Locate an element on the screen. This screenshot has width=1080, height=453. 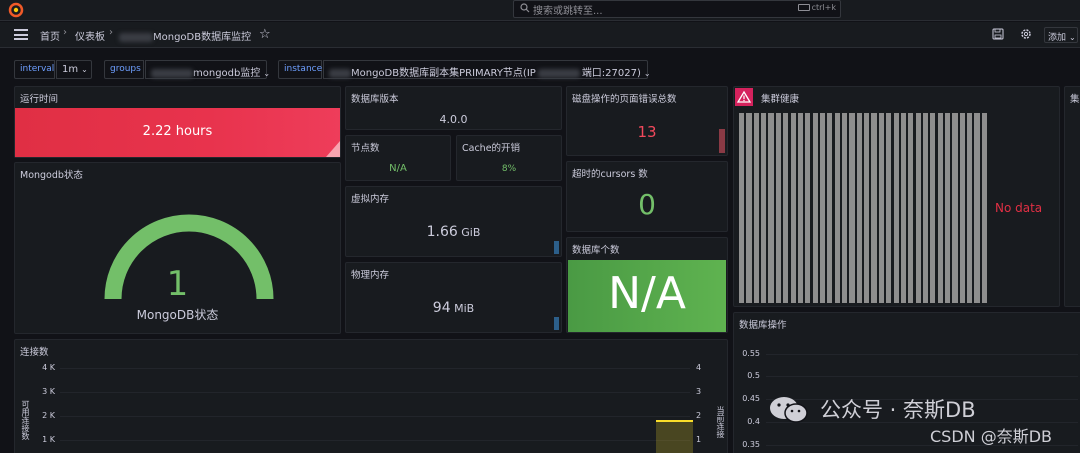
watermark-line1: 公众号 · 奈斯DB is located at coordinates (898, 410).